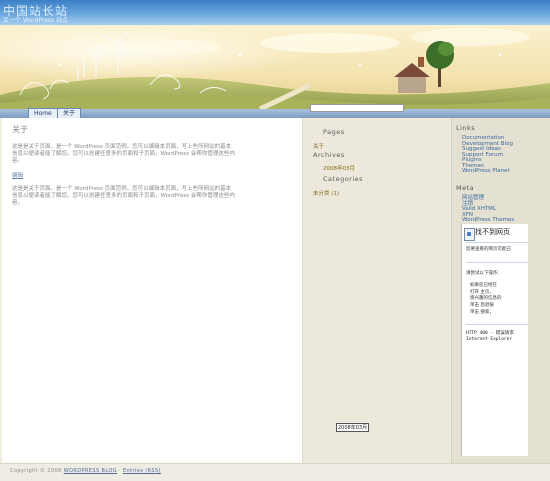 This screenshot has width=550, height=481. I want to click on links-heading: Links, so click(466, 128).